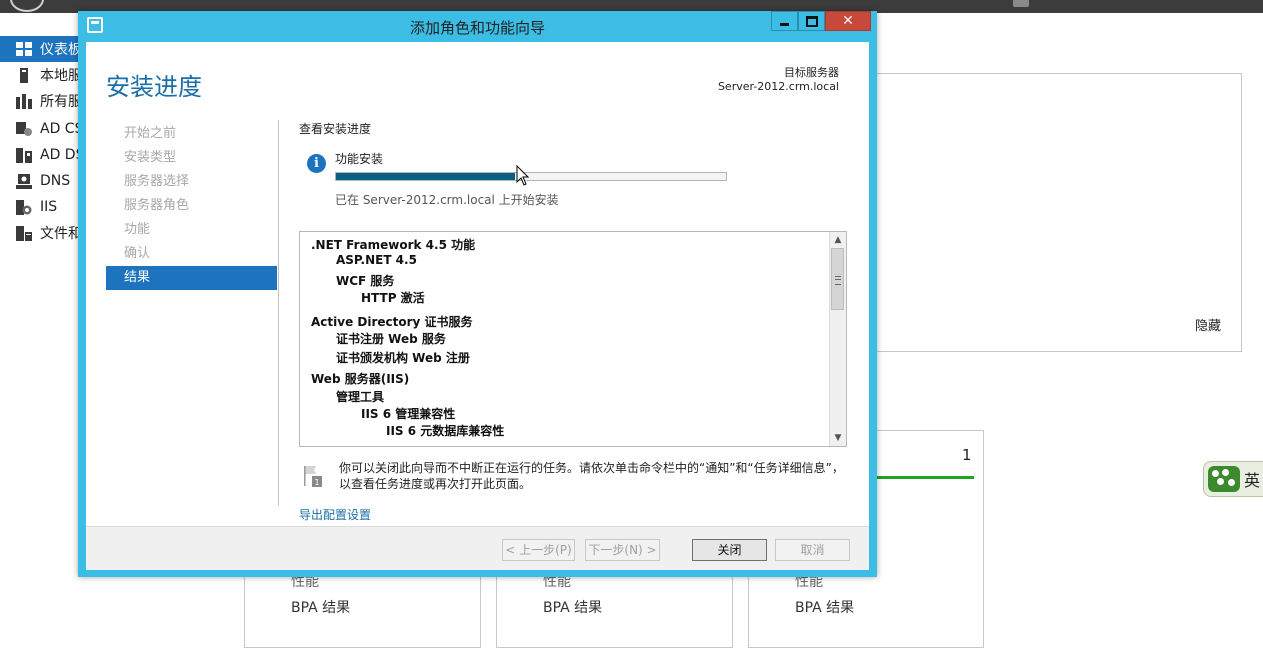 Image resolution: width=1263 pixels, height=648 pixels. What do you see at coordinates (729, 550) in the screenshot?
I see `close-button: 关闭` at bounding box center [729, 550].